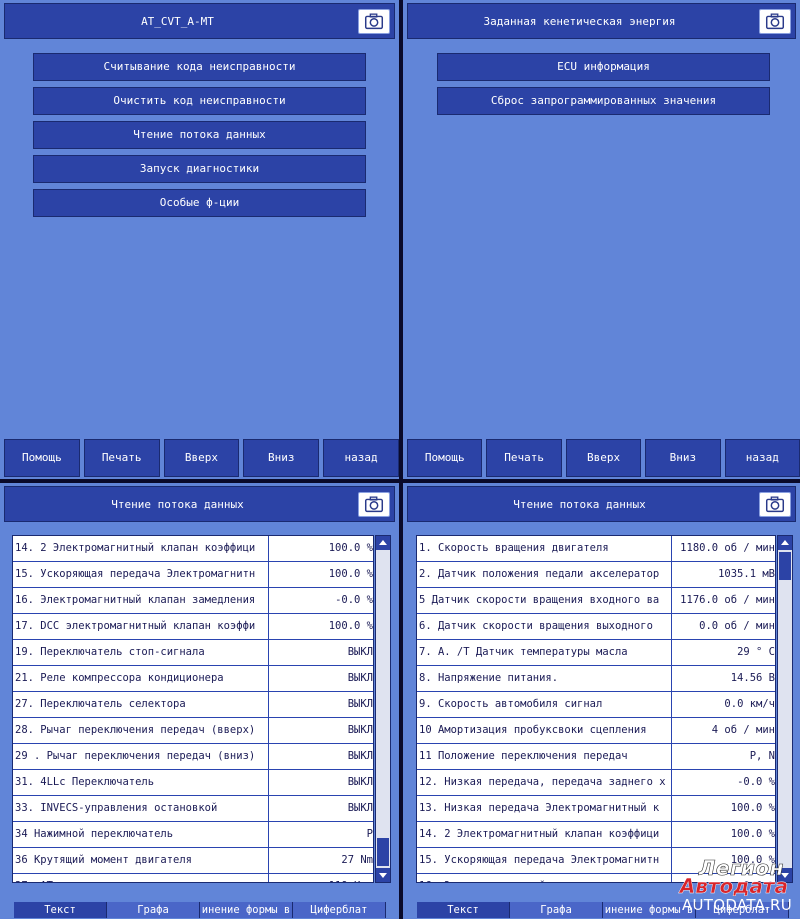 This screenshot has width=800, height=919. I want to click on table-row: 11 Положение переключения передач P, N, so click(596, 757).